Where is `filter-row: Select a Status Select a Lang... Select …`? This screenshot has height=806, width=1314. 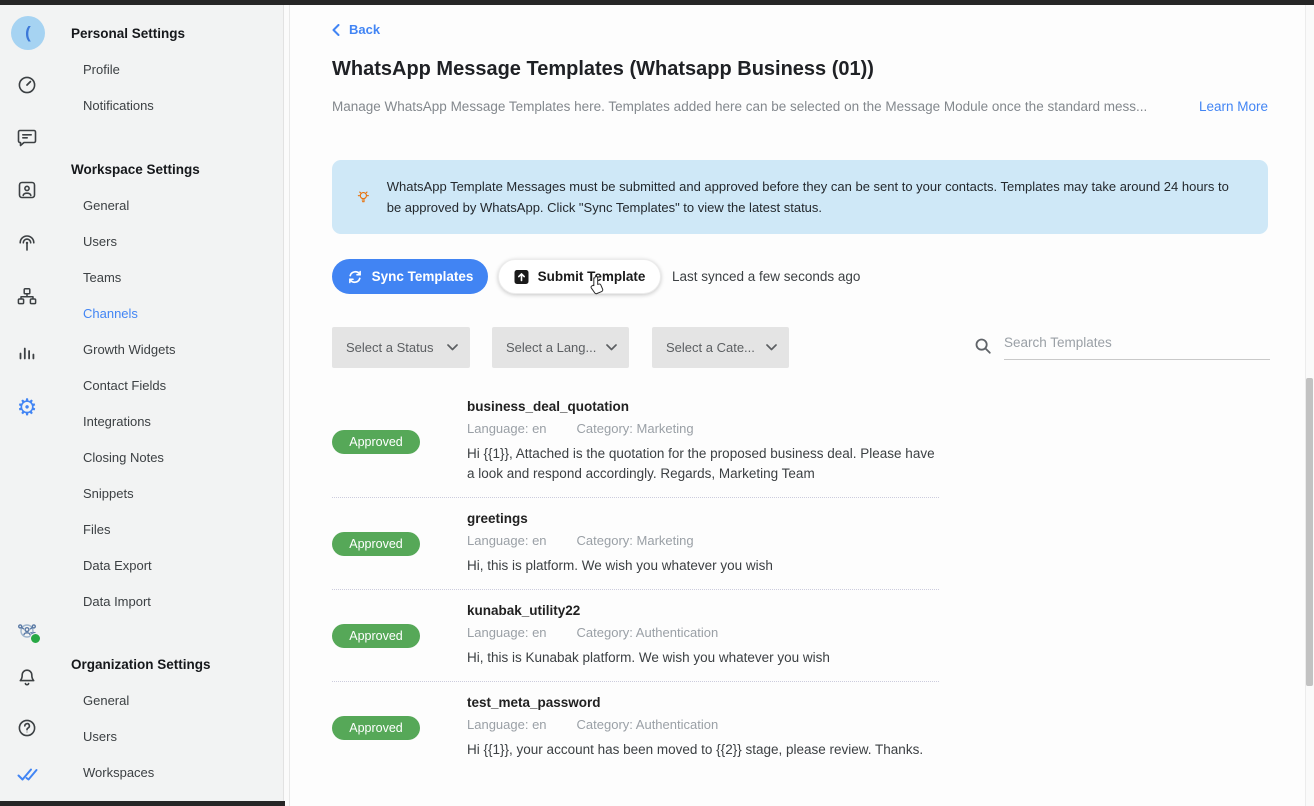
filter-row: Select a Status Select a Lang... Select … is located at coordinates (802, 347).